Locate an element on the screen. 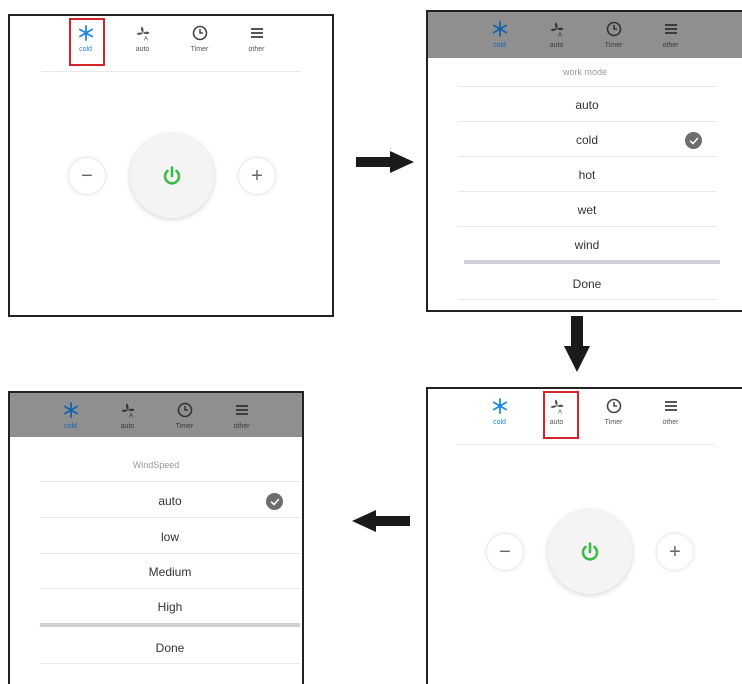  option-wet: wet is located at coordinates (587, 210).